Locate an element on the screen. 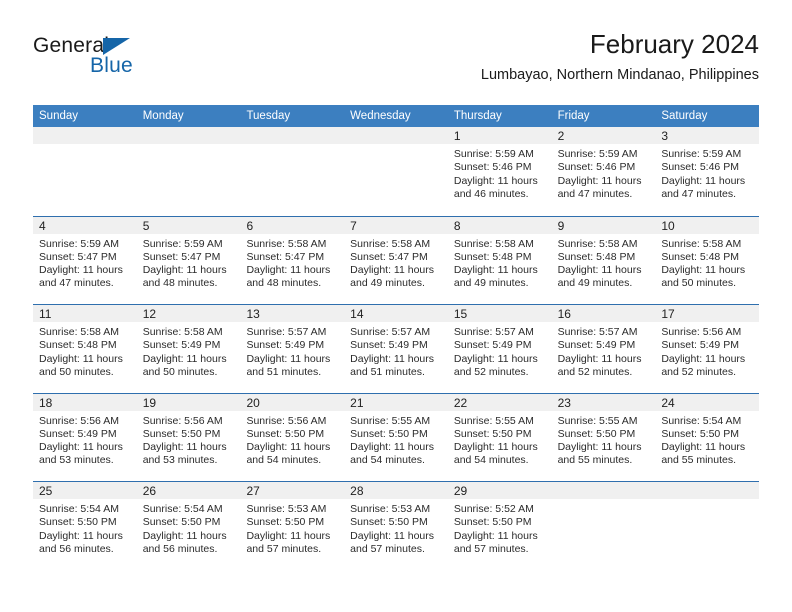  weekday-header-wednesday: Wednesday is located at coordinates (380, 116).